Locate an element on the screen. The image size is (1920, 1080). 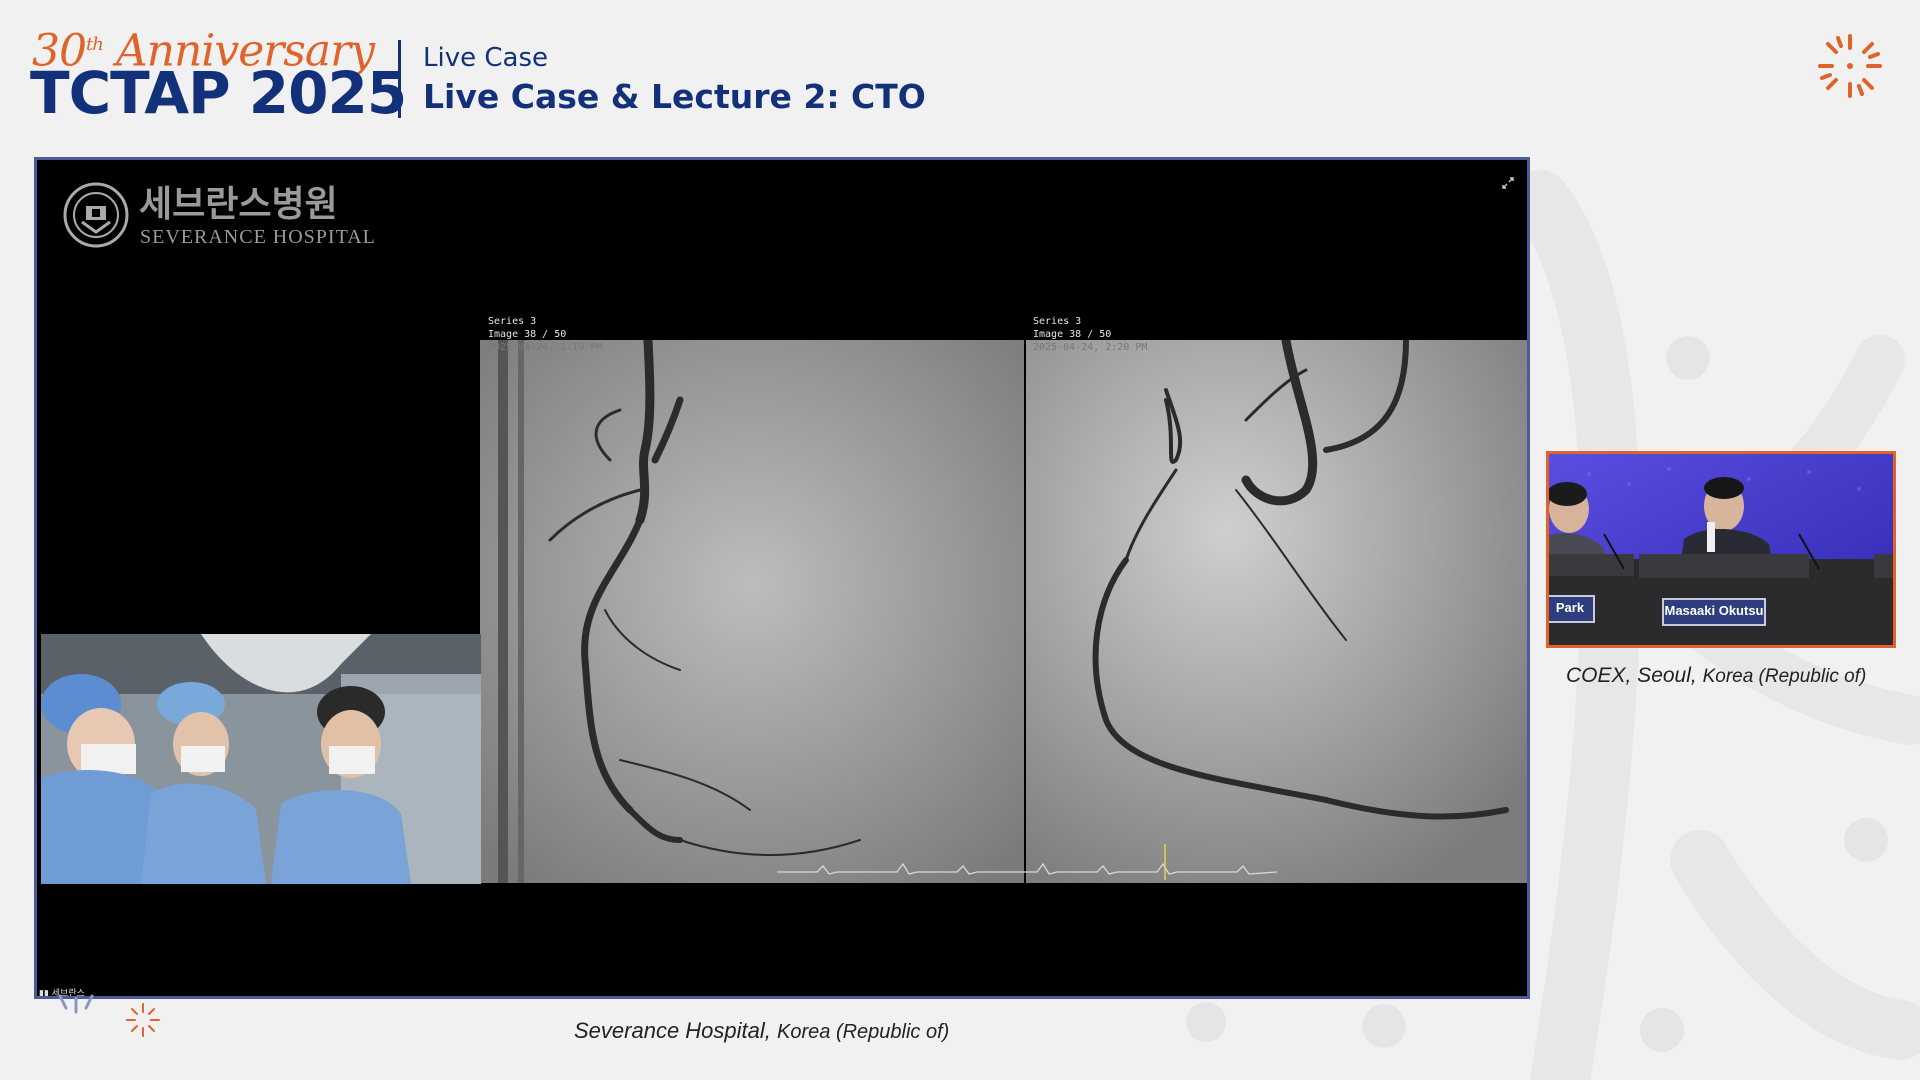
hospital-name-english: SEVERANCE HOSPITAL is located at coordinates (258, 237).